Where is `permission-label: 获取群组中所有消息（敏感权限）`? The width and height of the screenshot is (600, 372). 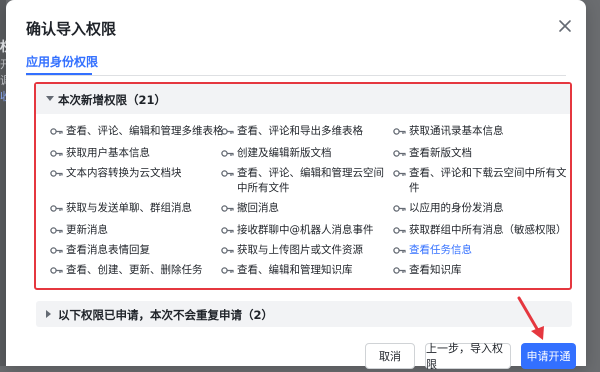 permission-label: 获取群组中所有消息（敏感权限） is located at coordinates (488, 230).